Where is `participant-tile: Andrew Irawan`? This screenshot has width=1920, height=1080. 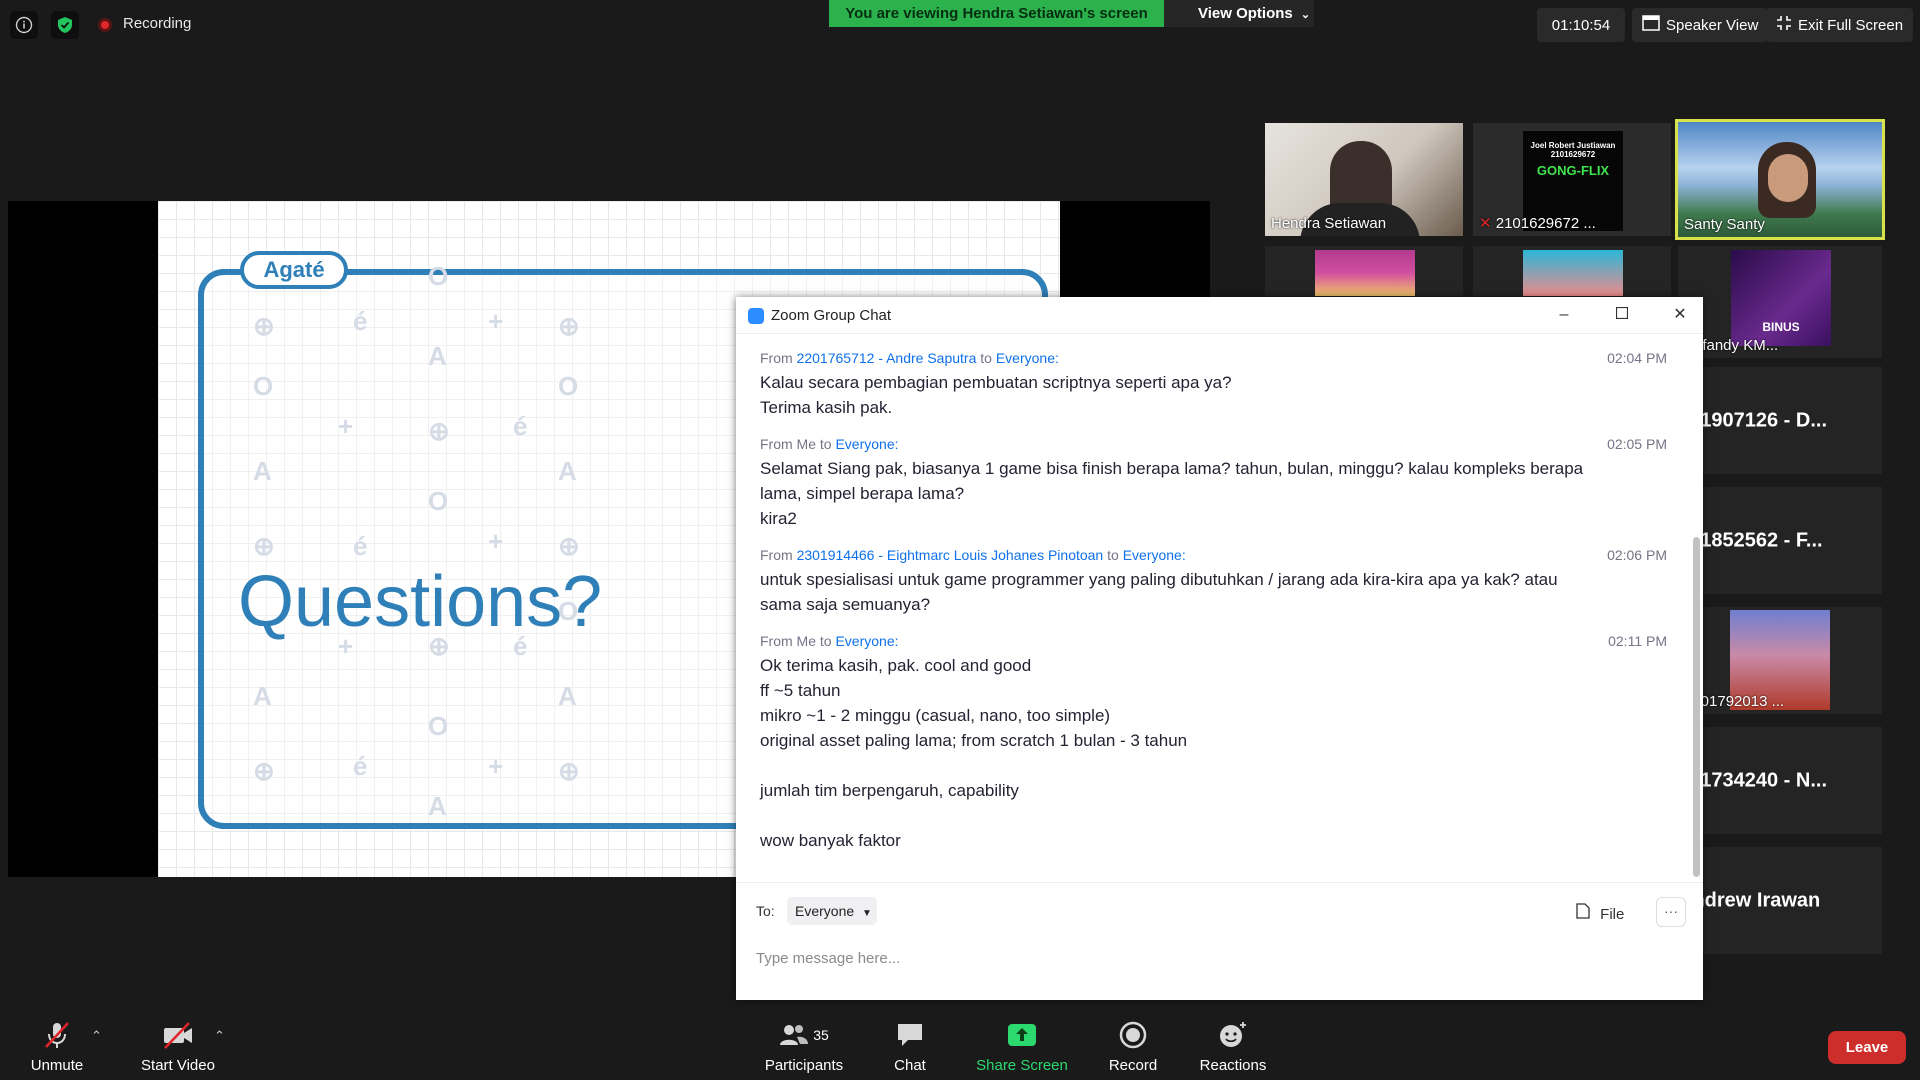
participant-tile: Andrew Irawan is located at coordinates (1780, 900).